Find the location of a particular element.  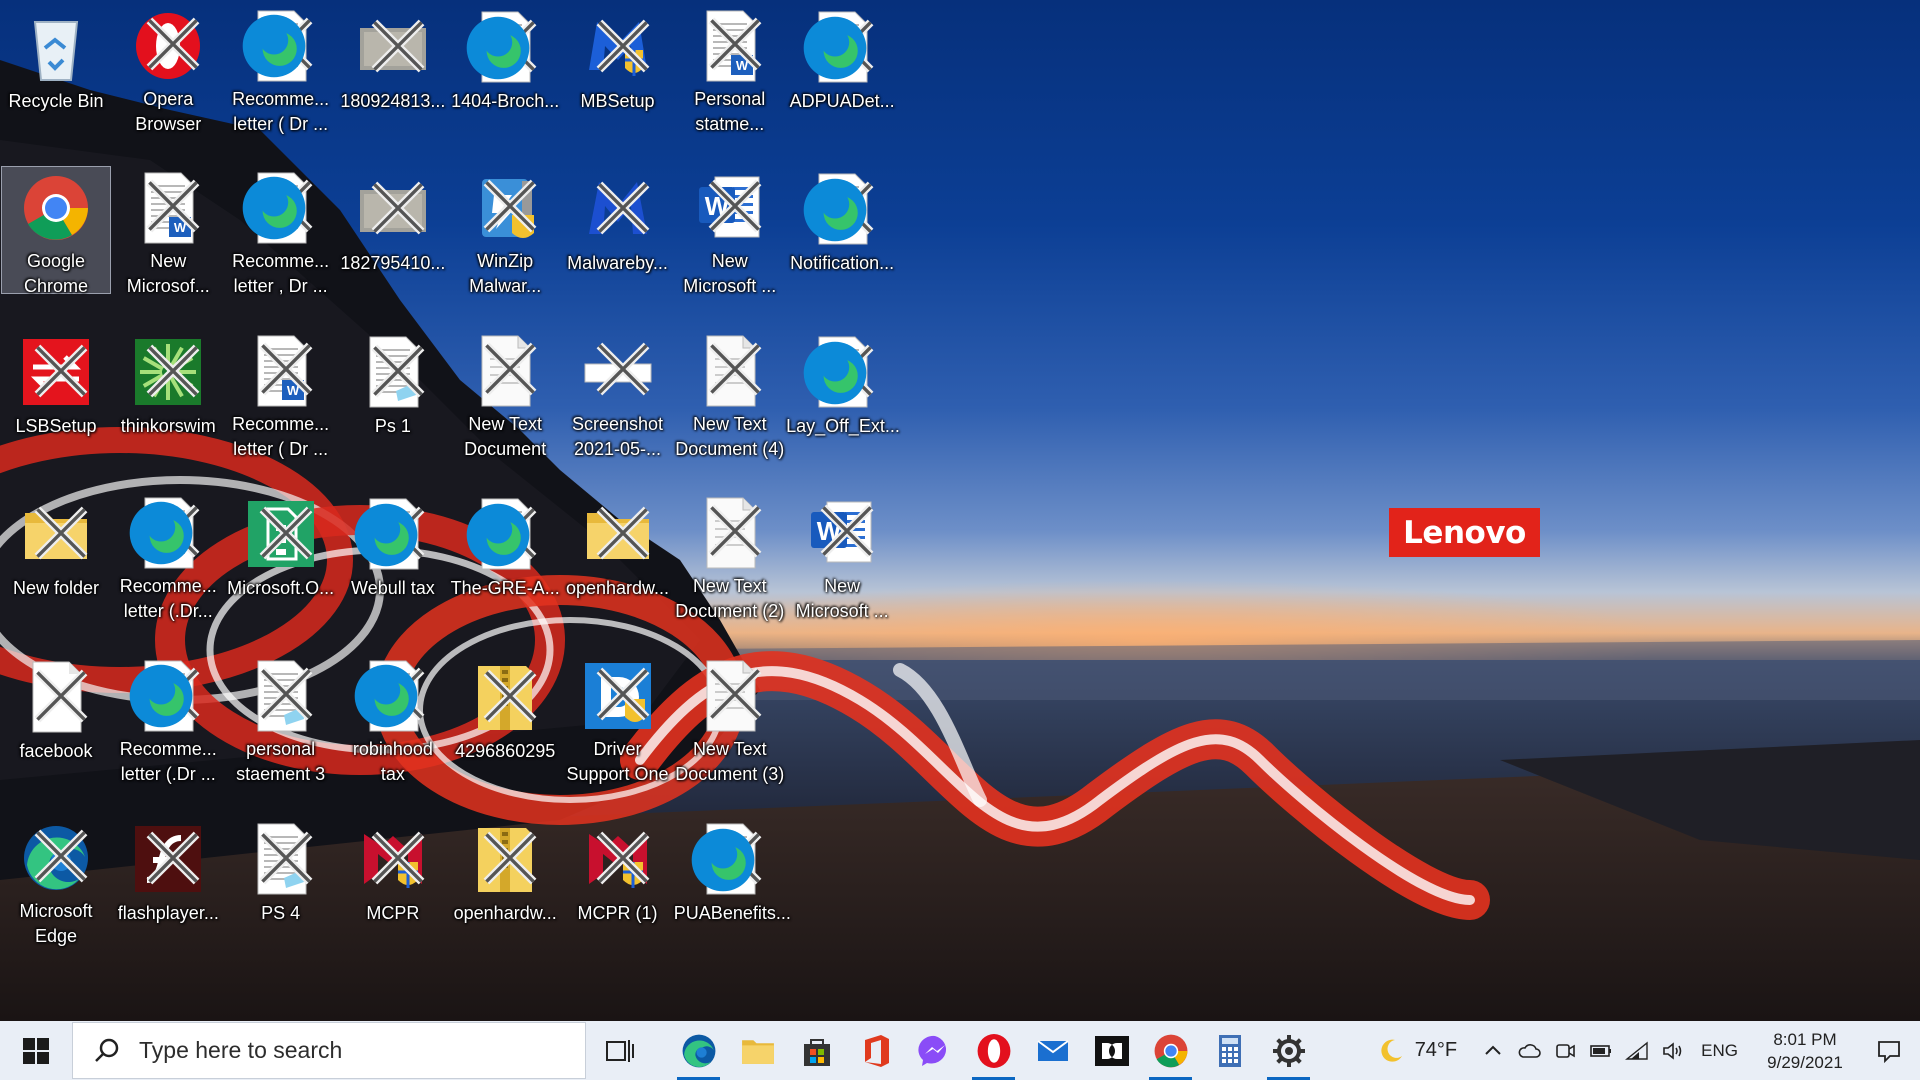

desktop-icon: Driver Support One is located at coordinates (618, 719).